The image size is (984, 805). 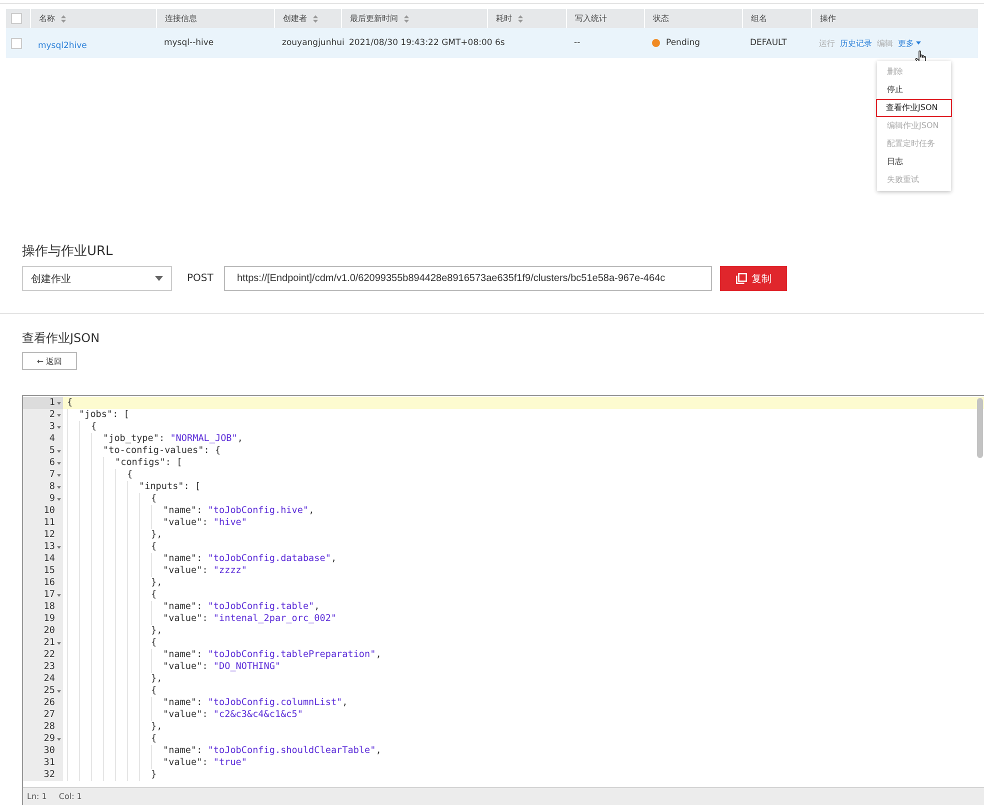 What do you see at coordinates (914, 162) in the screenshot?
I see `menu-item: 日志` at bounding box center [914, 162].